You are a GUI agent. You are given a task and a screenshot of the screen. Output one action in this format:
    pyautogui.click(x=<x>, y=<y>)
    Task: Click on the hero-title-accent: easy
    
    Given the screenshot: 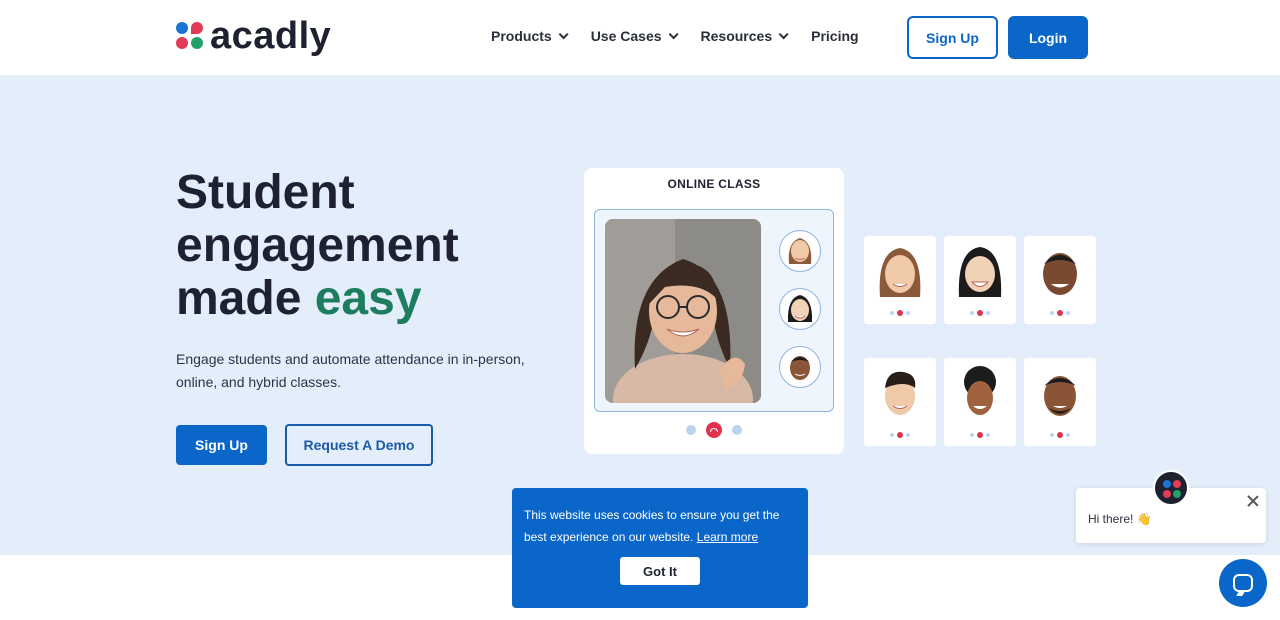 What is the action you would take?
    pyautogui.click(x=368, y=298)
    